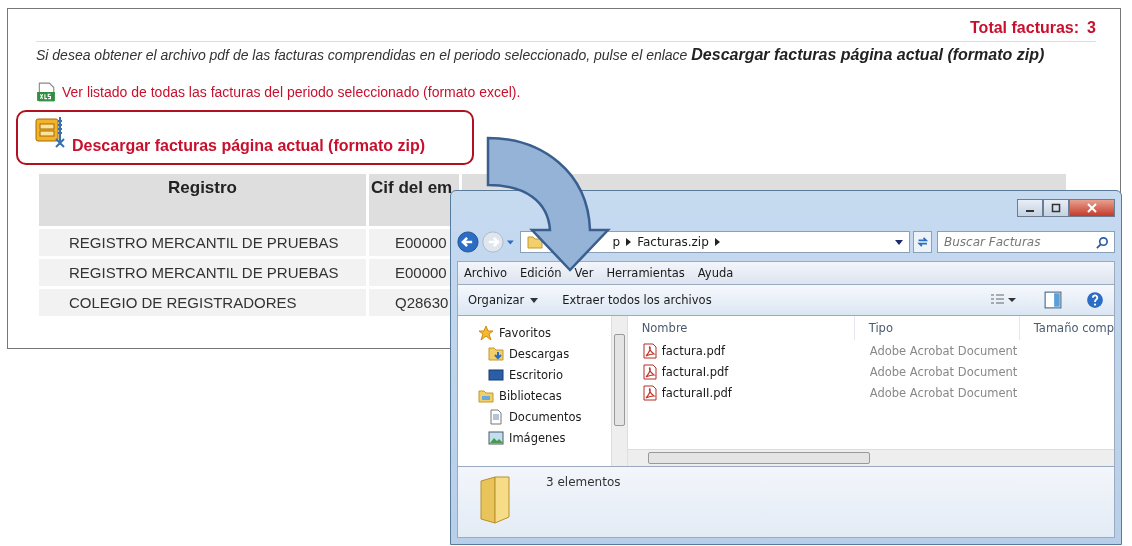 This screenshot has width=1132, height=546. Describe the element at coordinates (414, 200) in the screenshot. I see `column-header: Cif del em` at that location.